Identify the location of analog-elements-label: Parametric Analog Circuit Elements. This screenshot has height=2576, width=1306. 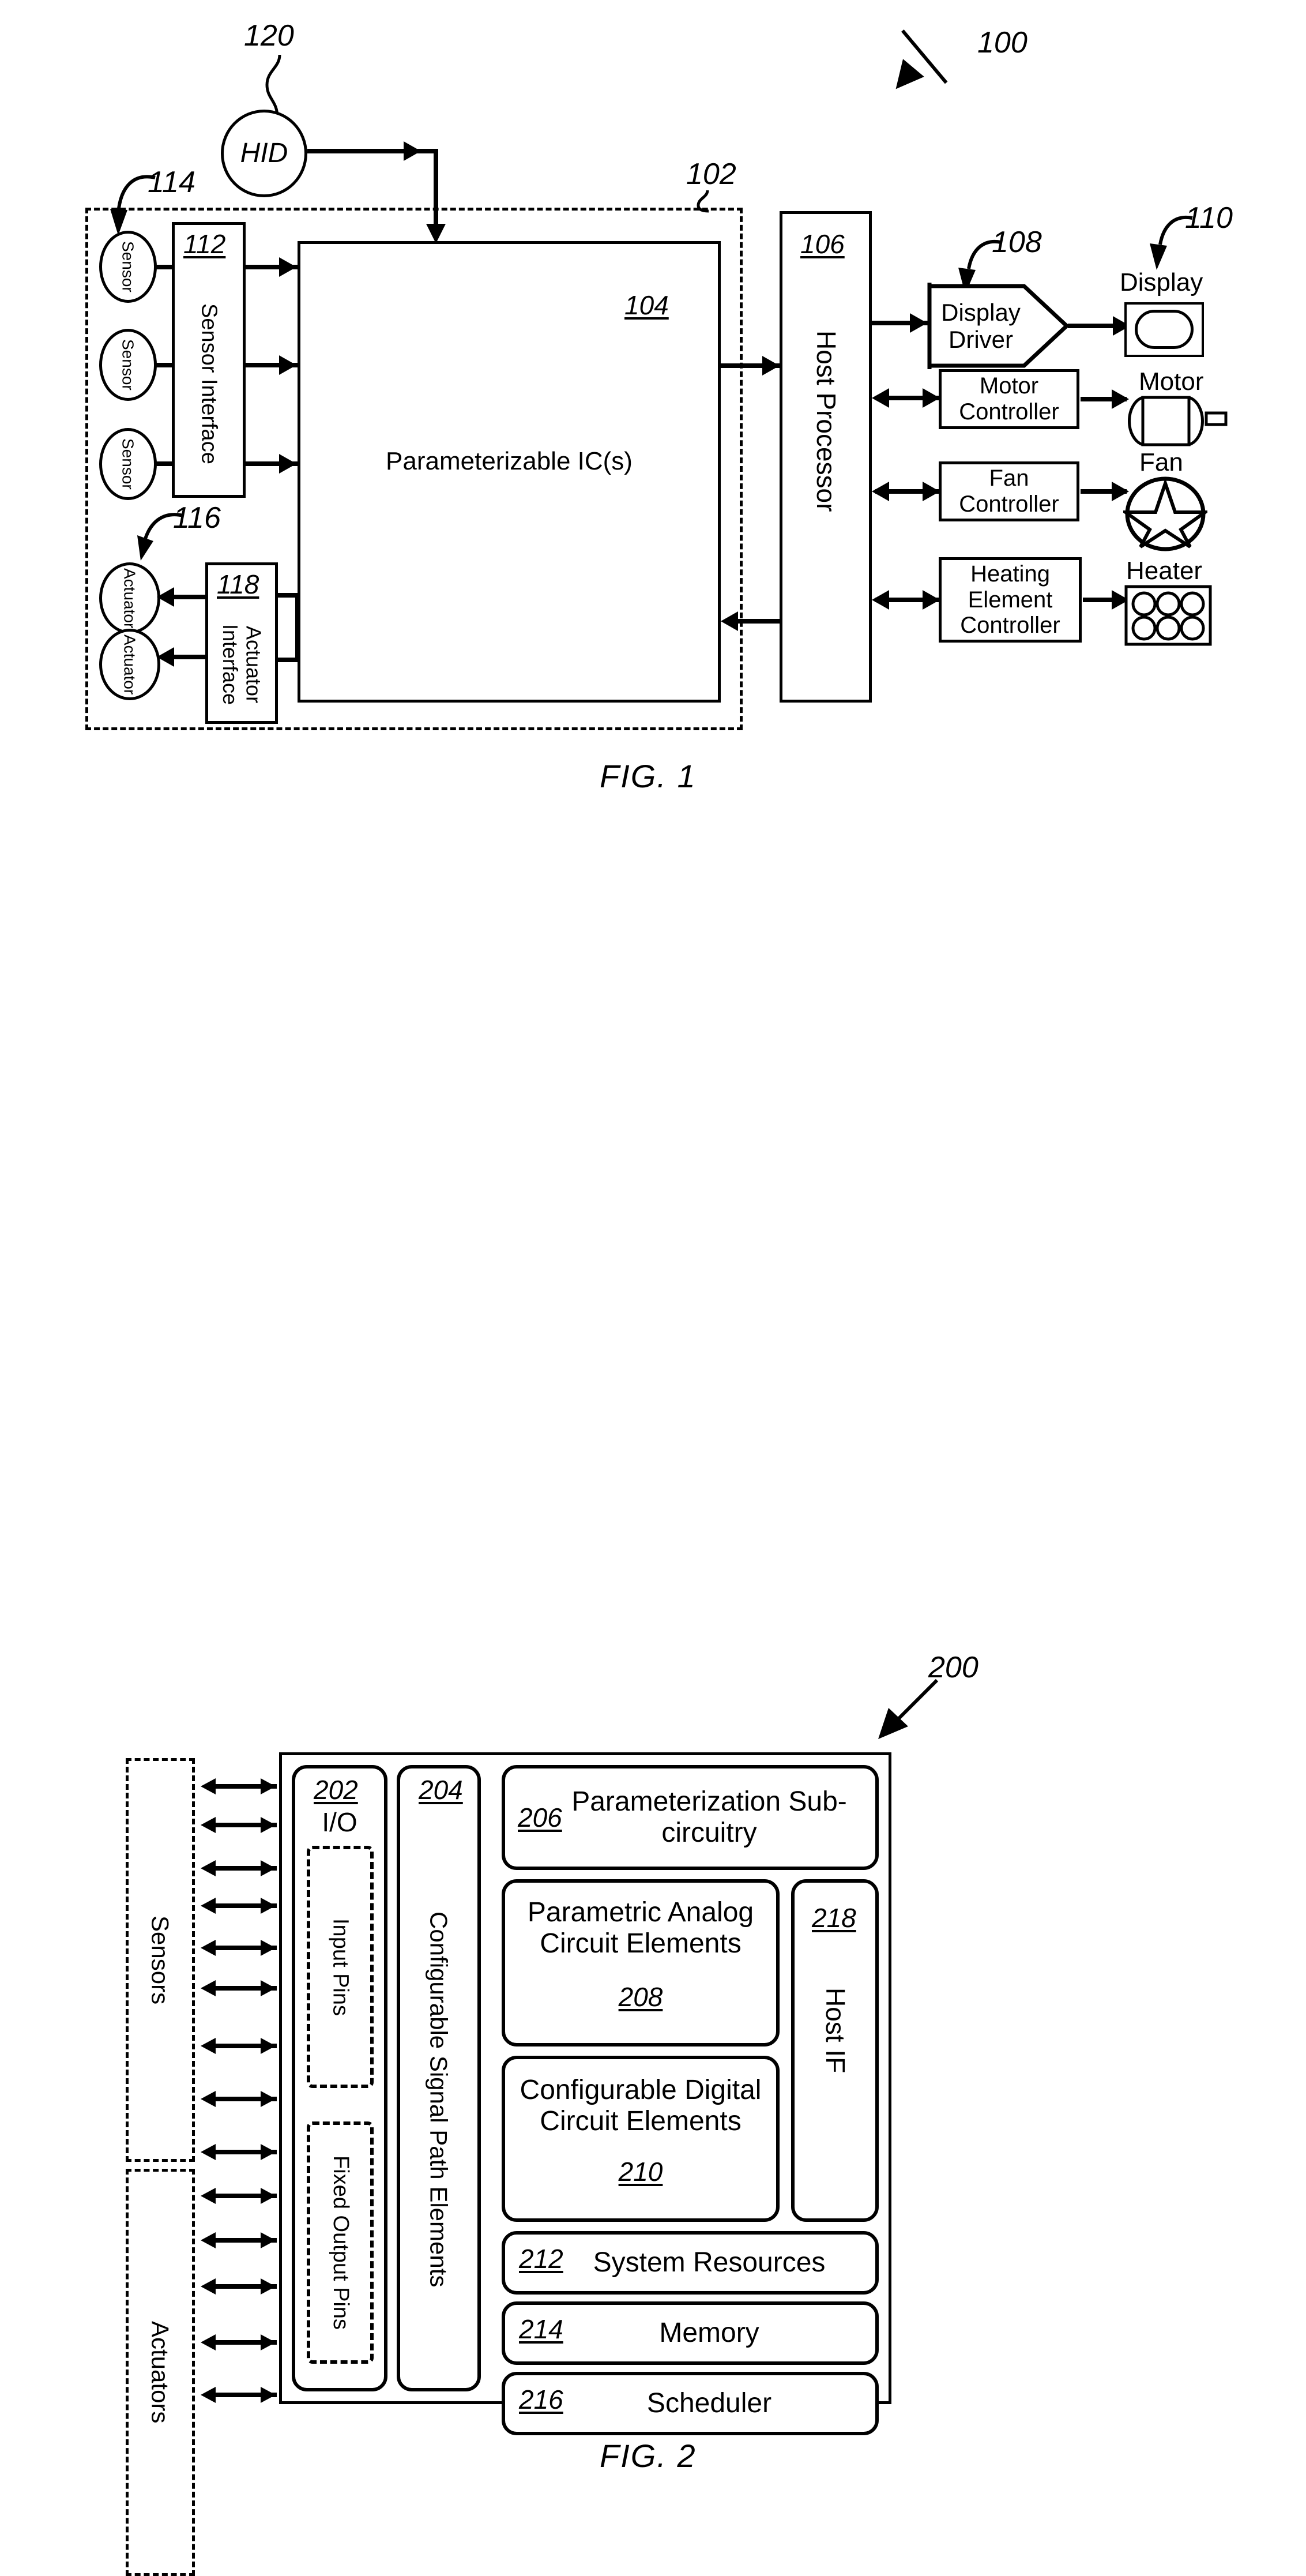
(640, 1928).